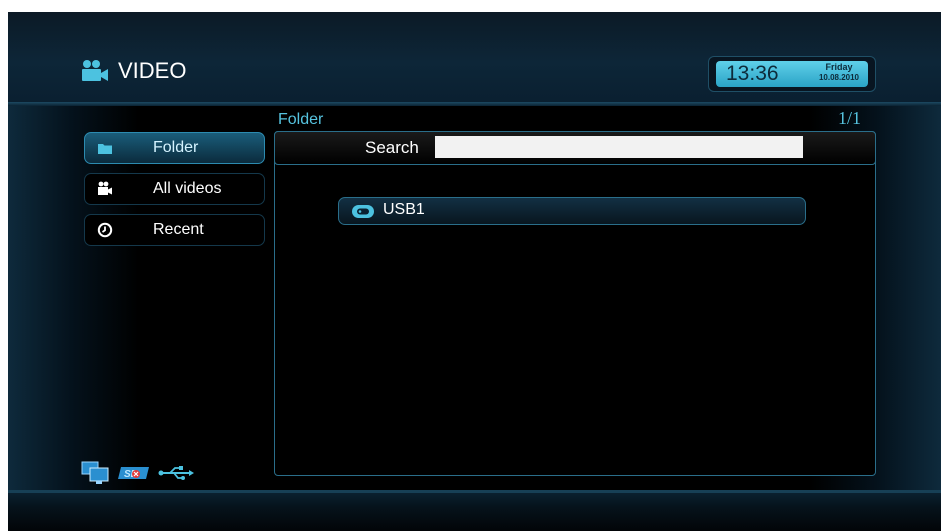  I want to click on footer-divider, so click(474, 491).